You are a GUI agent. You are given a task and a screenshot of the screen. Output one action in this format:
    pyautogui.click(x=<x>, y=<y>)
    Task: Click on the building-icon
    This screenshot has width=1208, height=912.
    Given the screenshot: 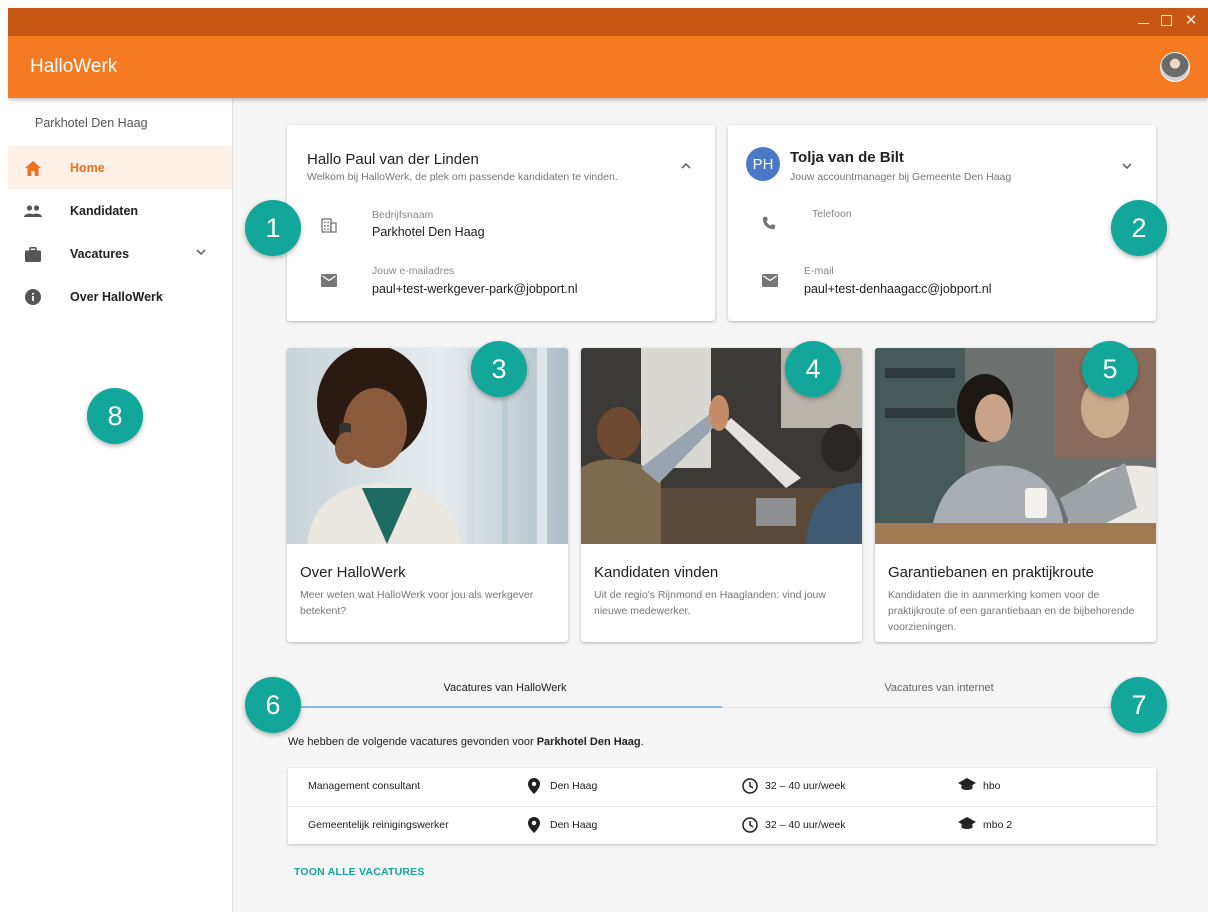 What is the action you would take?
    pyautogui.click(x=330, y=226)
    